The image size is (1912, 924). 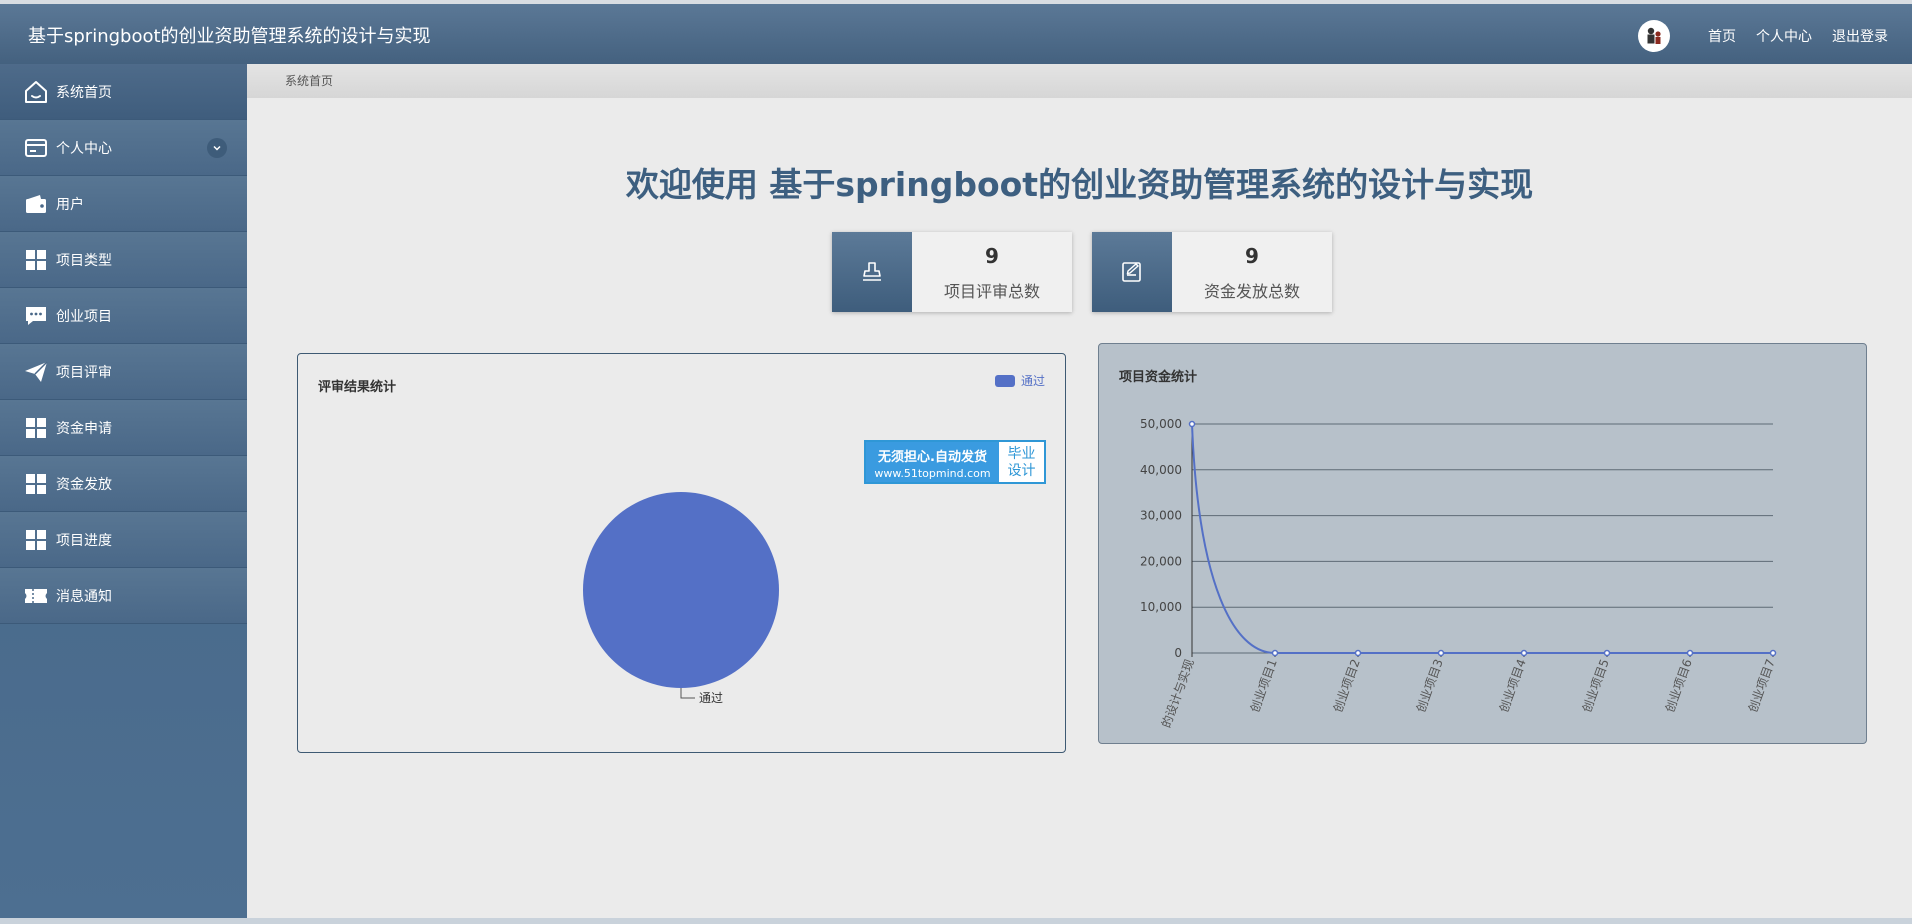 What do you see at coordinates (84, 92) in the screenshot?
I see `sidebar-item-label: 系统首页` at bounding box center [84, 92].